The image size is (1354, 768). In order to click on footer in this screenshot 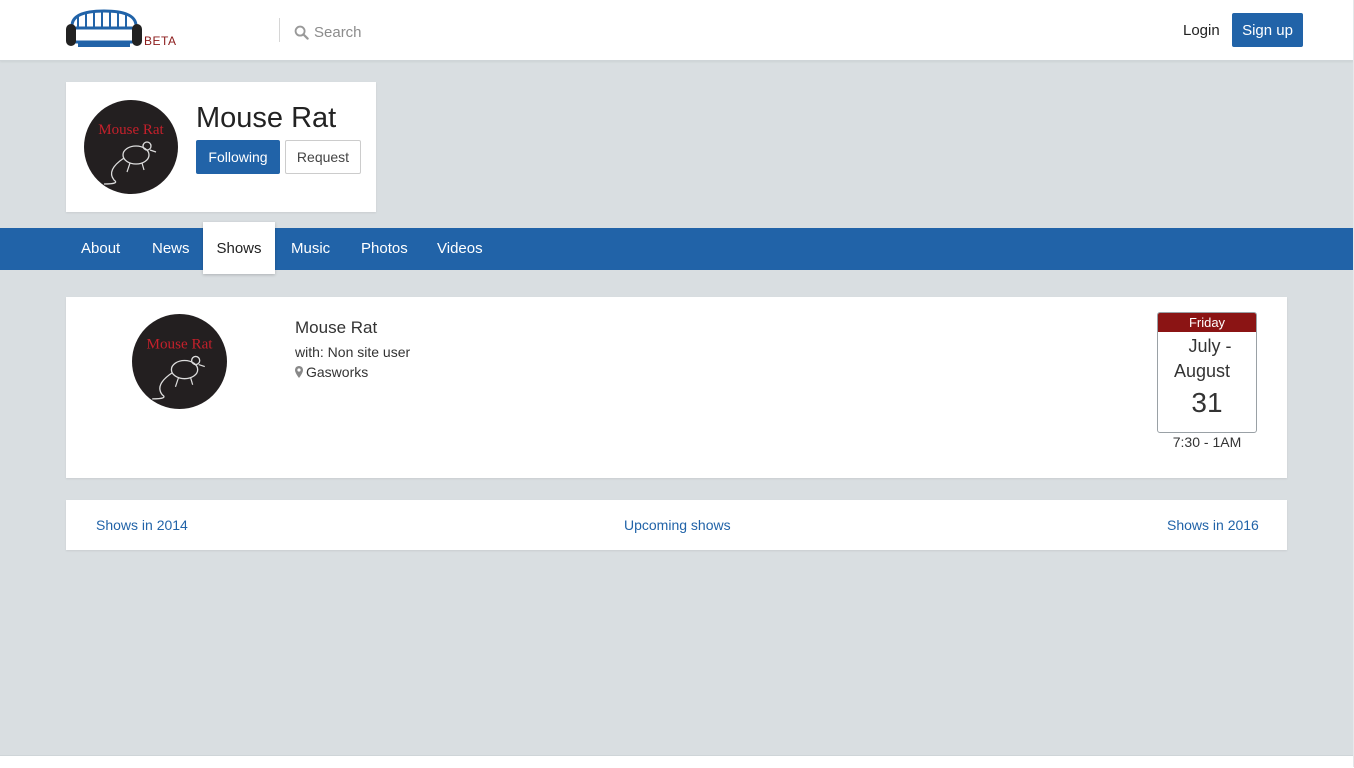, I will do `click(677, 761)`.